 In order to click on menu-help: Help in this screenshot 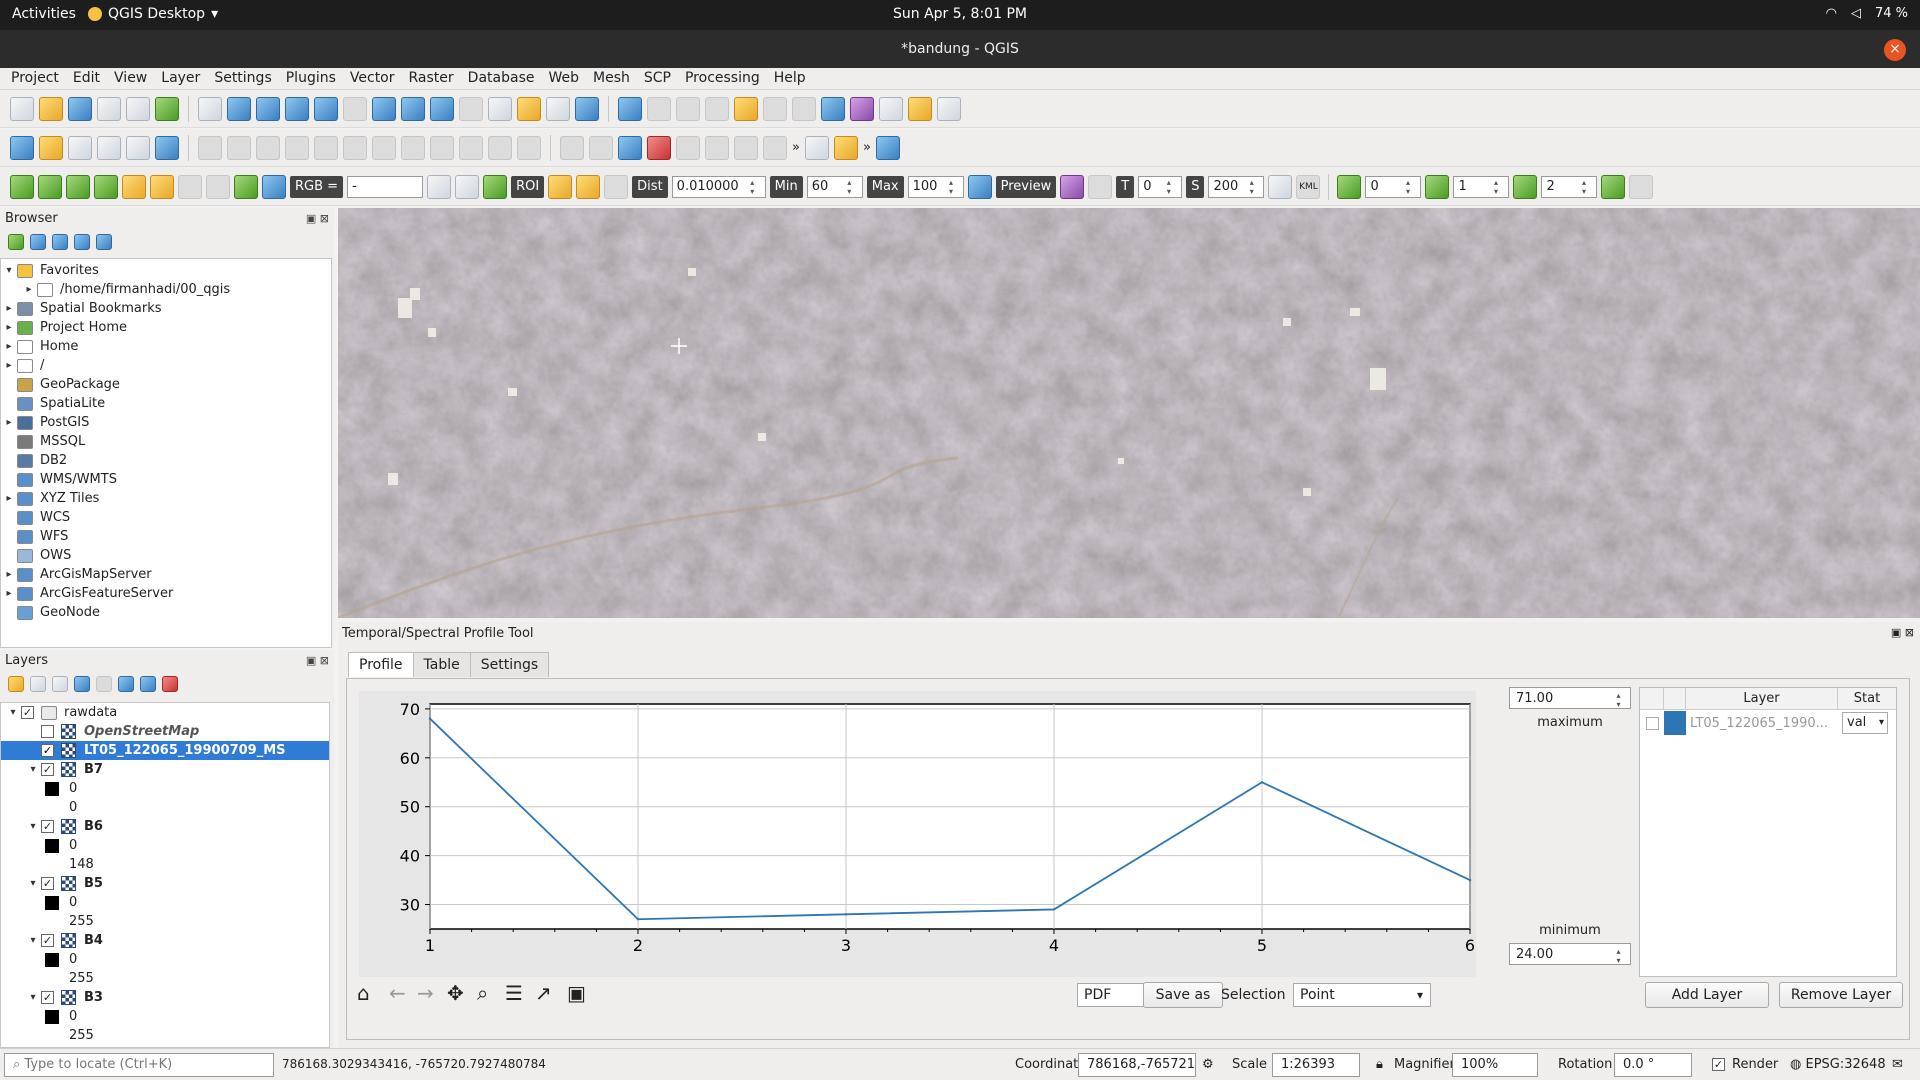, I will do `click(790, 78)`.